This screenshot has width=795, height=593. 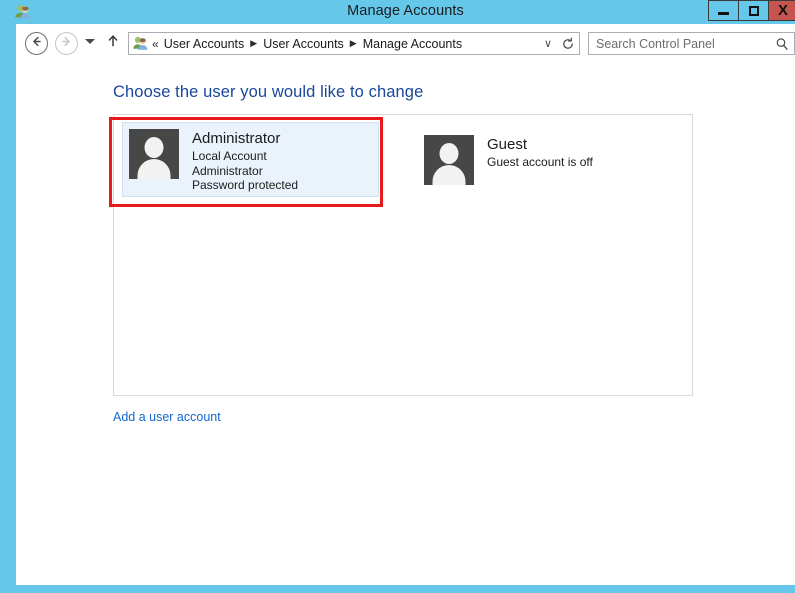 I want to click on breadcrumb-item-user-accounts-2: User Accounts, so click(x=303, y=44).